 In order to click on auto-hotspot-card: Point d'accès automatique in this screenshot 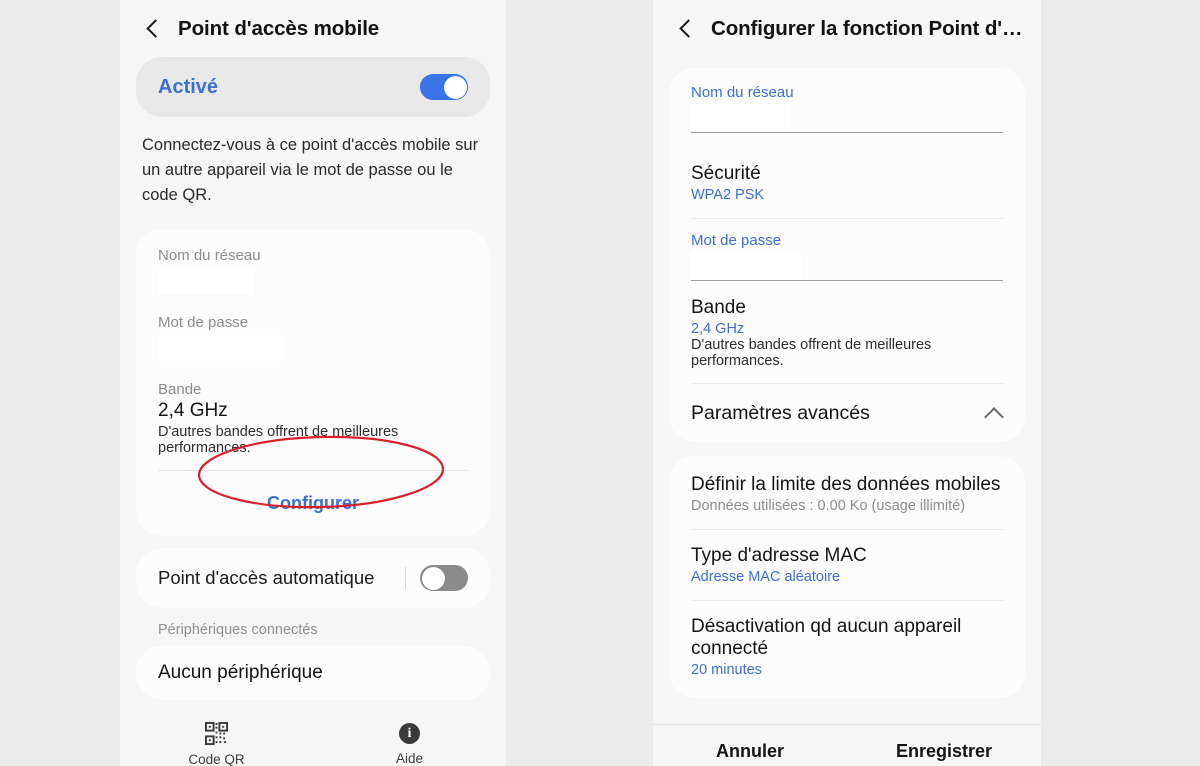, I will do `click(313, 578)`.